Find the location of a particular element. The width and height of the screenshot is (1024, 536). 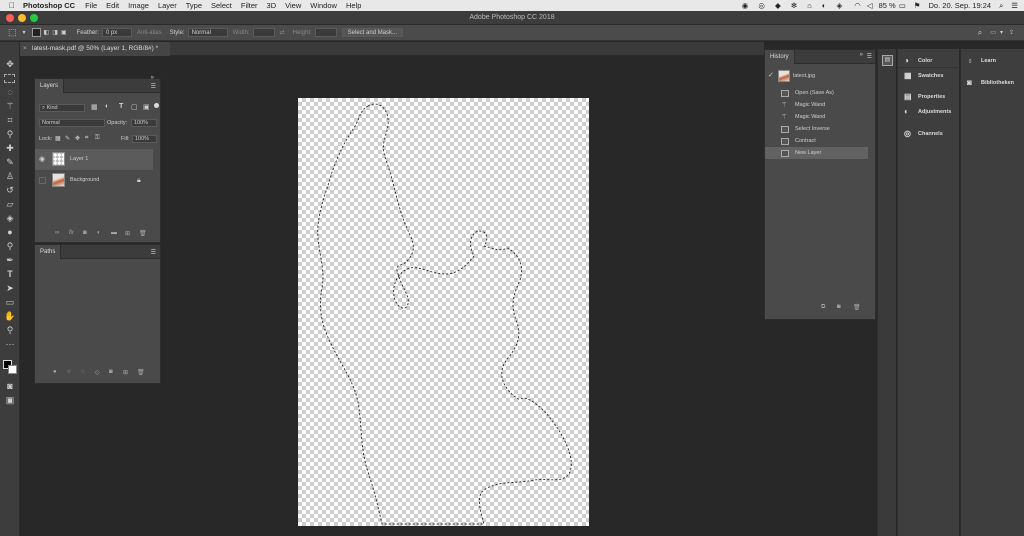

screen-mode-icon: ▣ is located at coordinates (10, 400).